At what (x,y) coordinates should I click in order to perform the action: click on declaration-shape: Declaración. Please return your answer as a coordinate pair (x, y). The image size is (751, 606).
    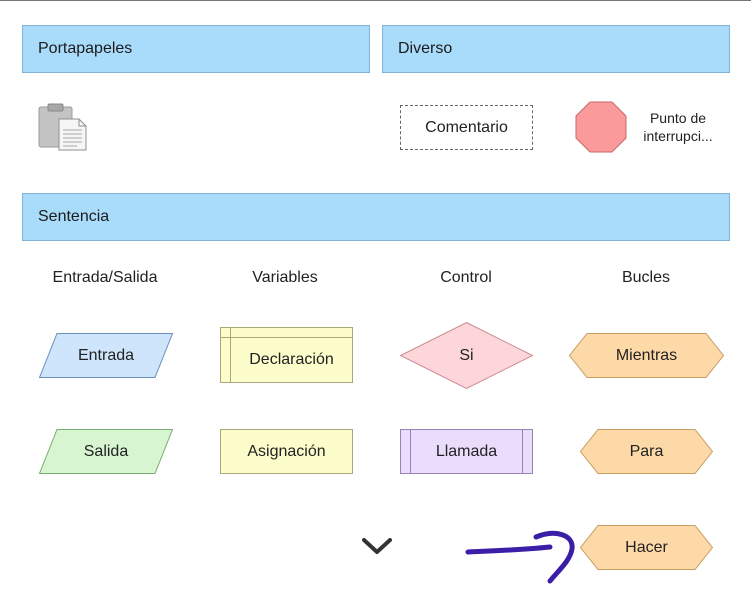
    Looking at the image, I should click on (286, 355).